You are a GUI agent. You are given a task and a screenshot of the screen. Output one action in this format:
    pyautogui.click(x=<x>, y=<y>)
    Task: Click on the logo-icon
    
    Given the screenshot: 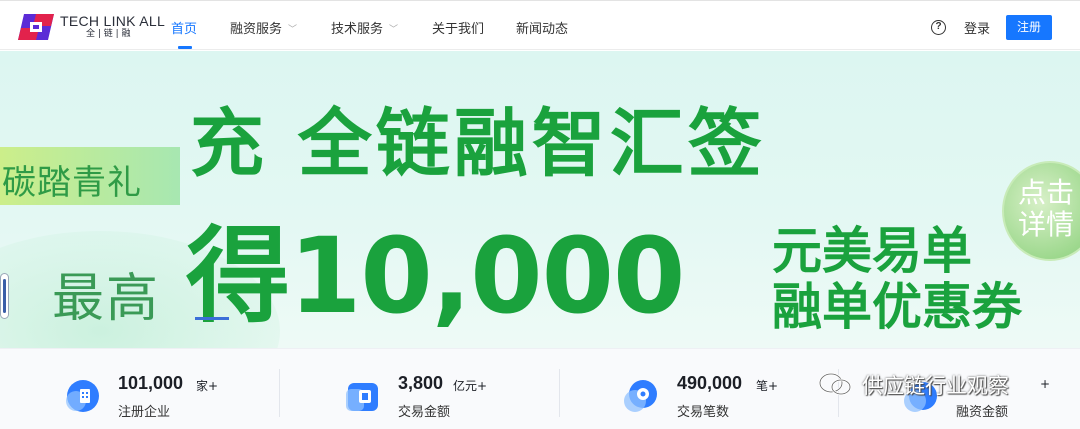 What is the action you would take?
    pyautogui.click(x=36, y=27)
    